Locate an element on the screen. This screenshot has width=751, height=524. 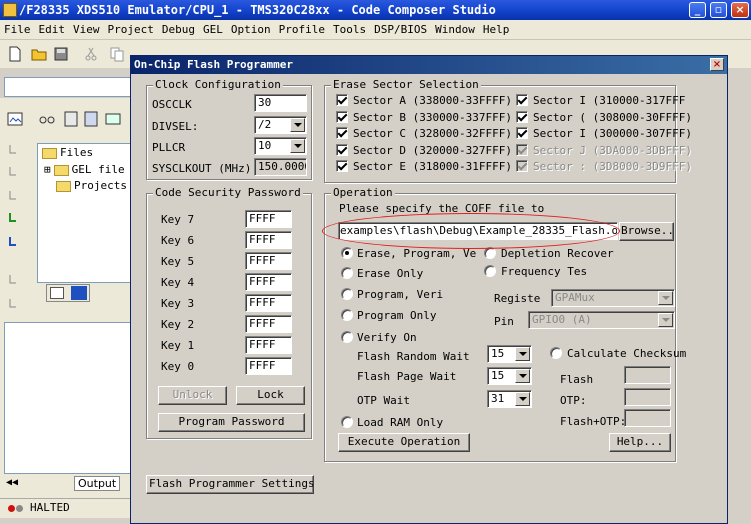
minimize-button: _ is located at coordinates (697, 10).